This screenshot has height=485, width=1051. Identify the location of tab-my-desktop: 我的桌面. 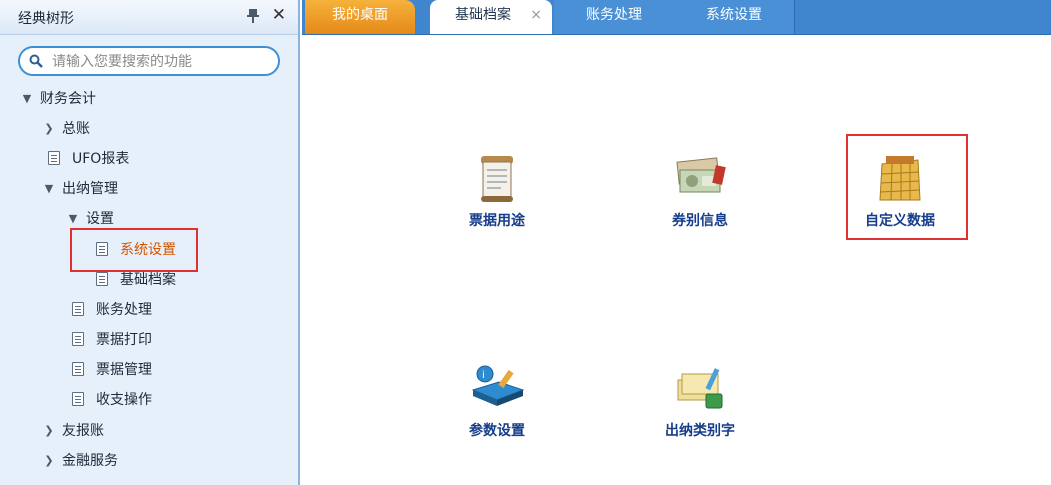
(360, 17).